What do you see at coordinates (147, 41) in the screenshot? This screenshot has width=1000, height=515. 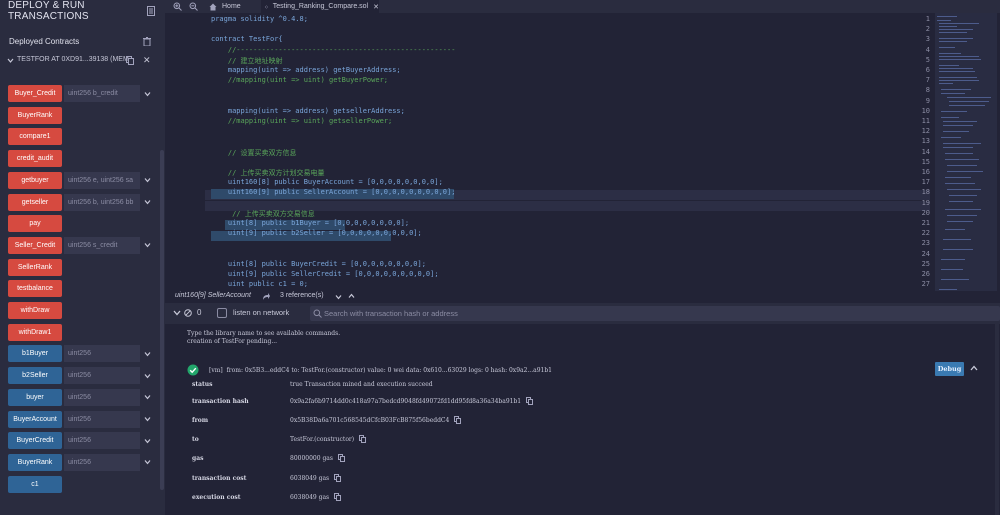 I see `trash-icon` at bounding box center [147, 41].